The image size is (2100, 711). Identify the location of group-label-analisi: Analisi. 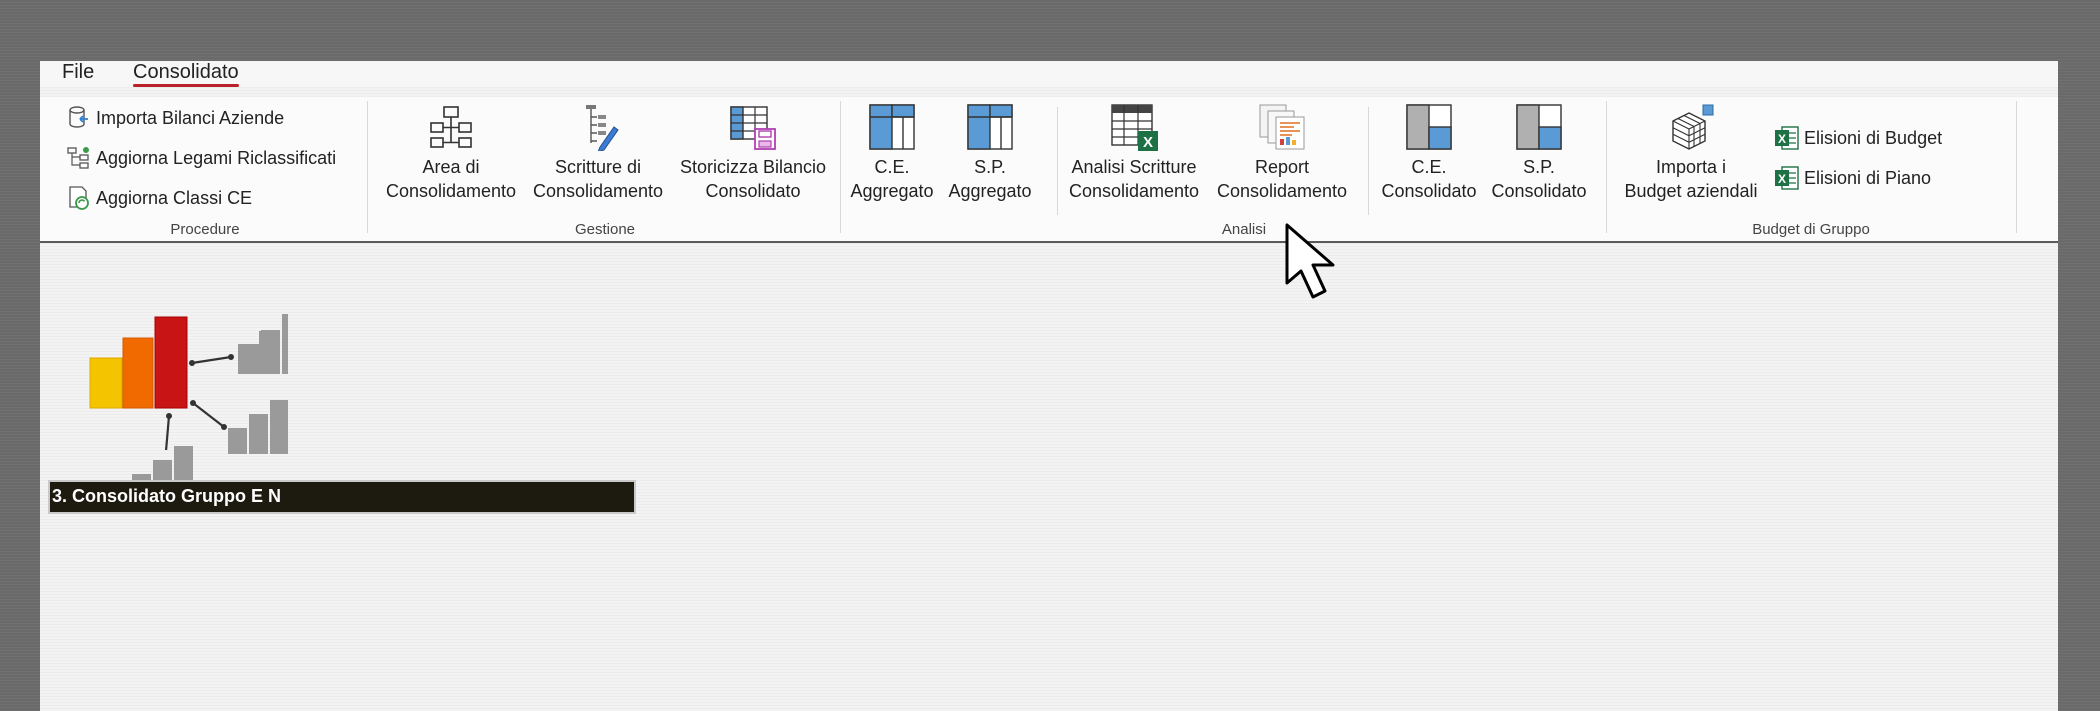
(1244, 229).